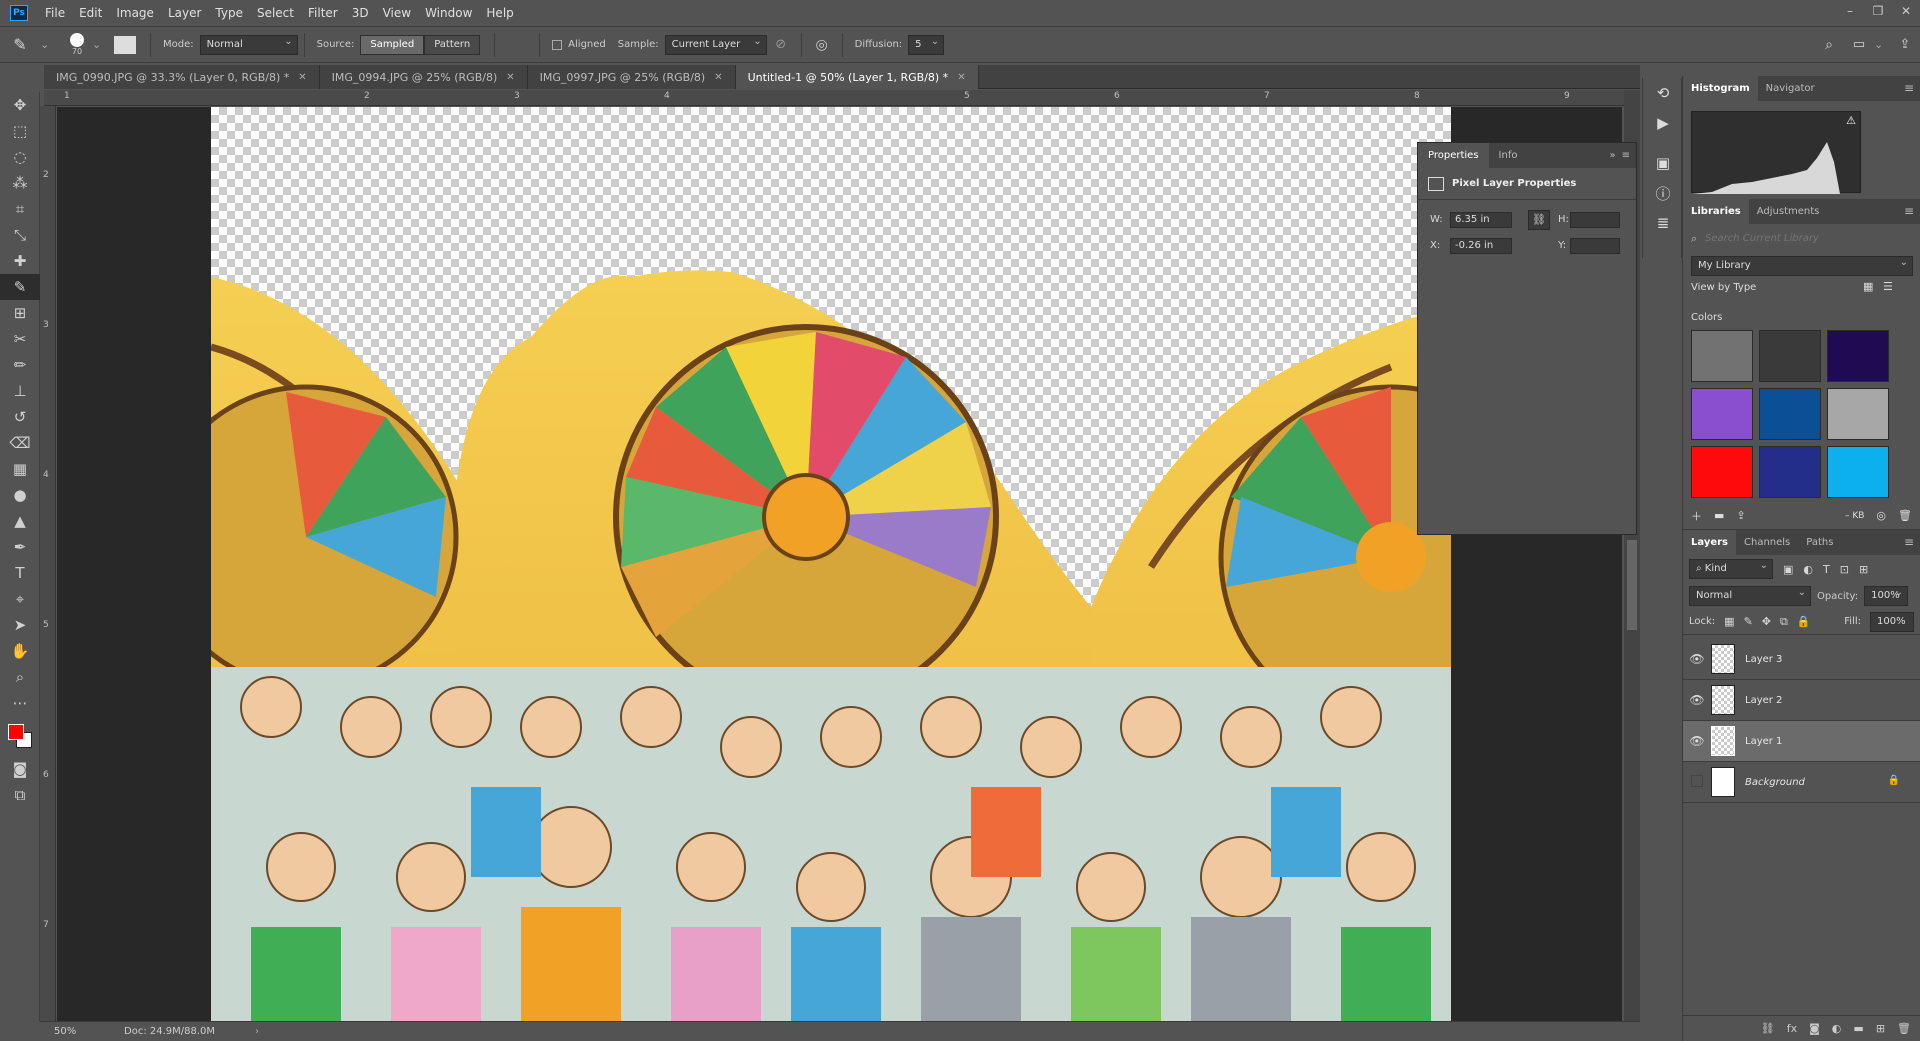  What do you see at coordinates (1837, 1028) in the screenshot?
I see `new-adjustment-icon: ◐` at bounding box center [1837, 1028].